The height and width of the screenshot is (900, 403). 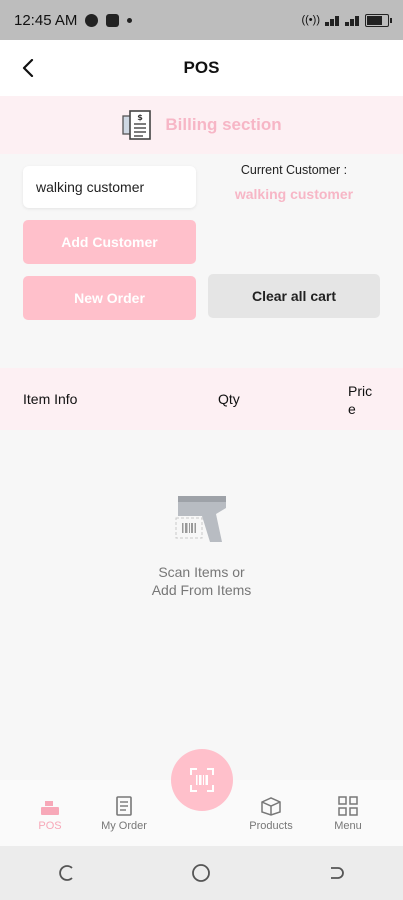 I want to click on current-customer-label: Current Customer :, so click(x=294, y=170).